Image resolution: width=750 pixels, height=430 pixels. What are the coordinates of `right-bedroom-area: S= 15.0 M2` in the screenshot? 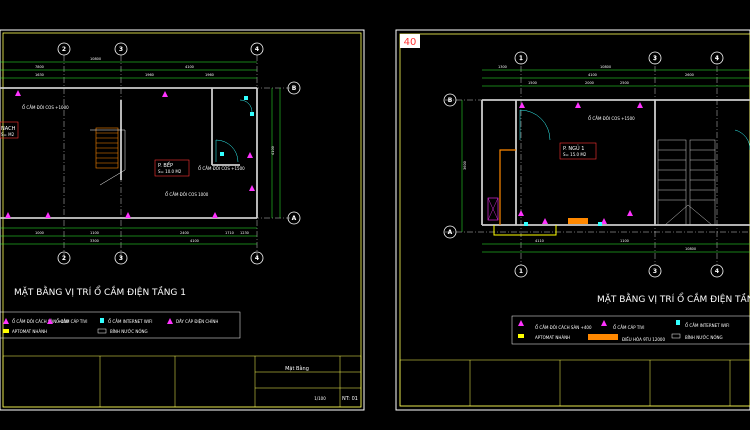 It's located at (575, 154).